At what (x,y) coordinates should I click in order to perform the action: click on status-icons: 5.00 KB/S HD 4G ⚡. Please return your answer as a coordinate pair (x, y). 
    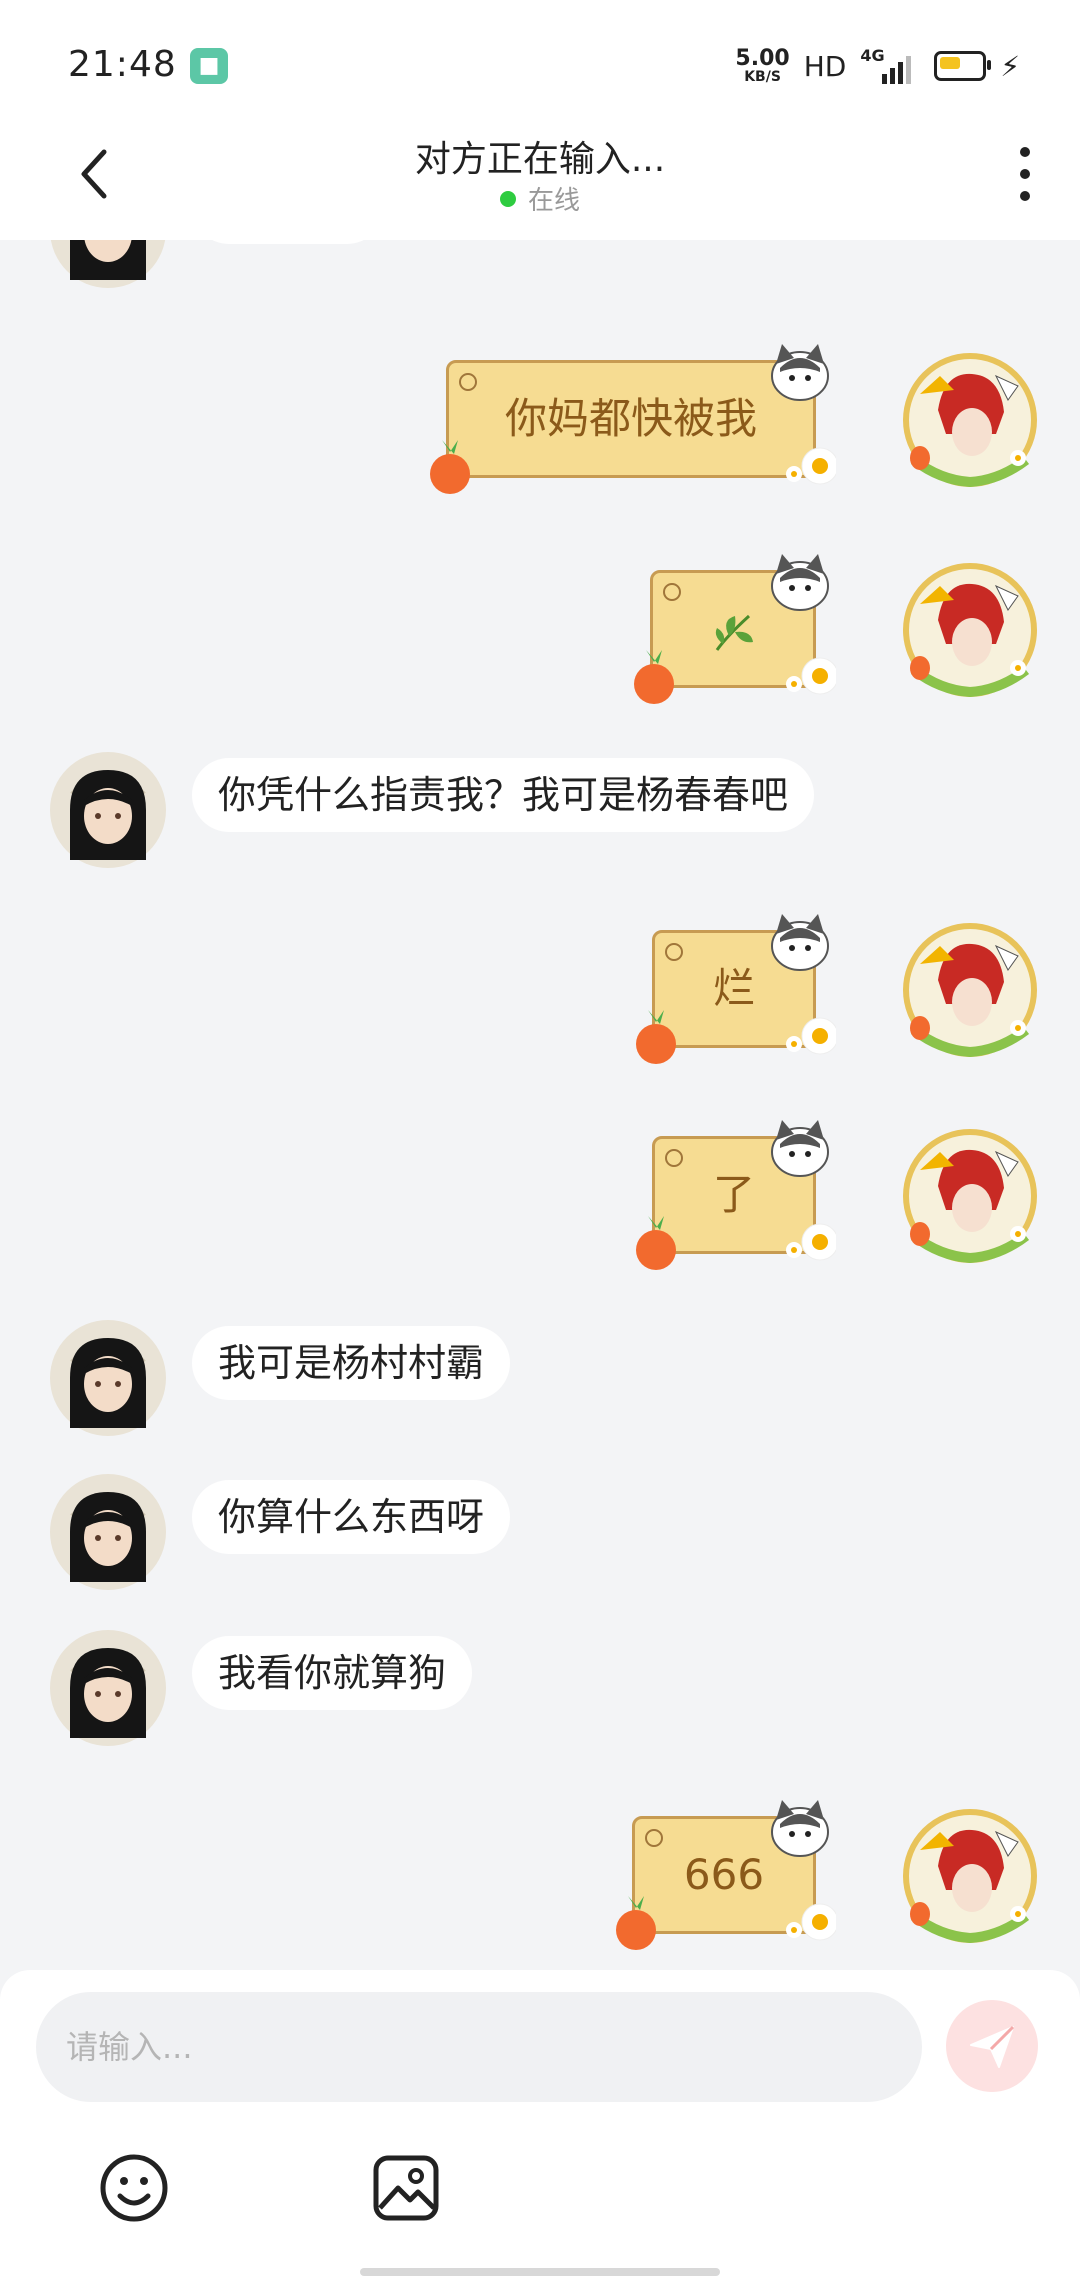
    Looking at the image, I should click on (877, 66).